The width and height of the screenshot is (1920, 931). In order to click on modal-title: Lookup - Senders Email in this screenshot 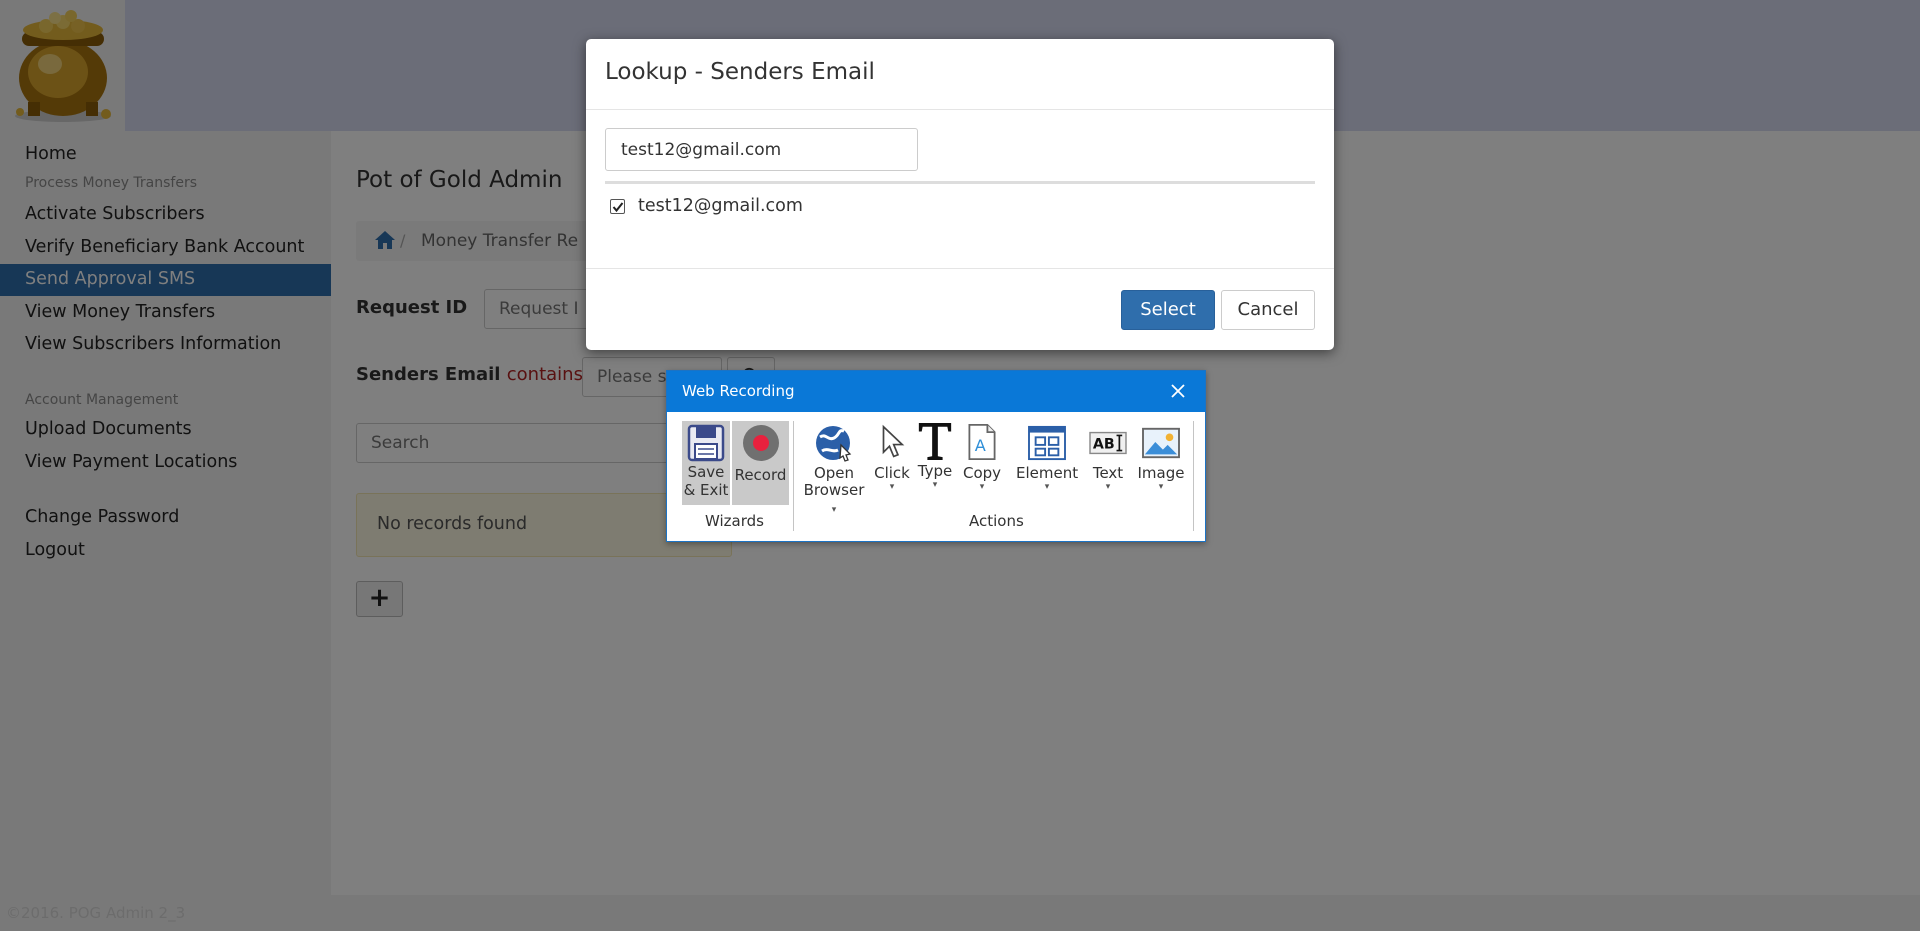, I will do `click(740, 72)`.